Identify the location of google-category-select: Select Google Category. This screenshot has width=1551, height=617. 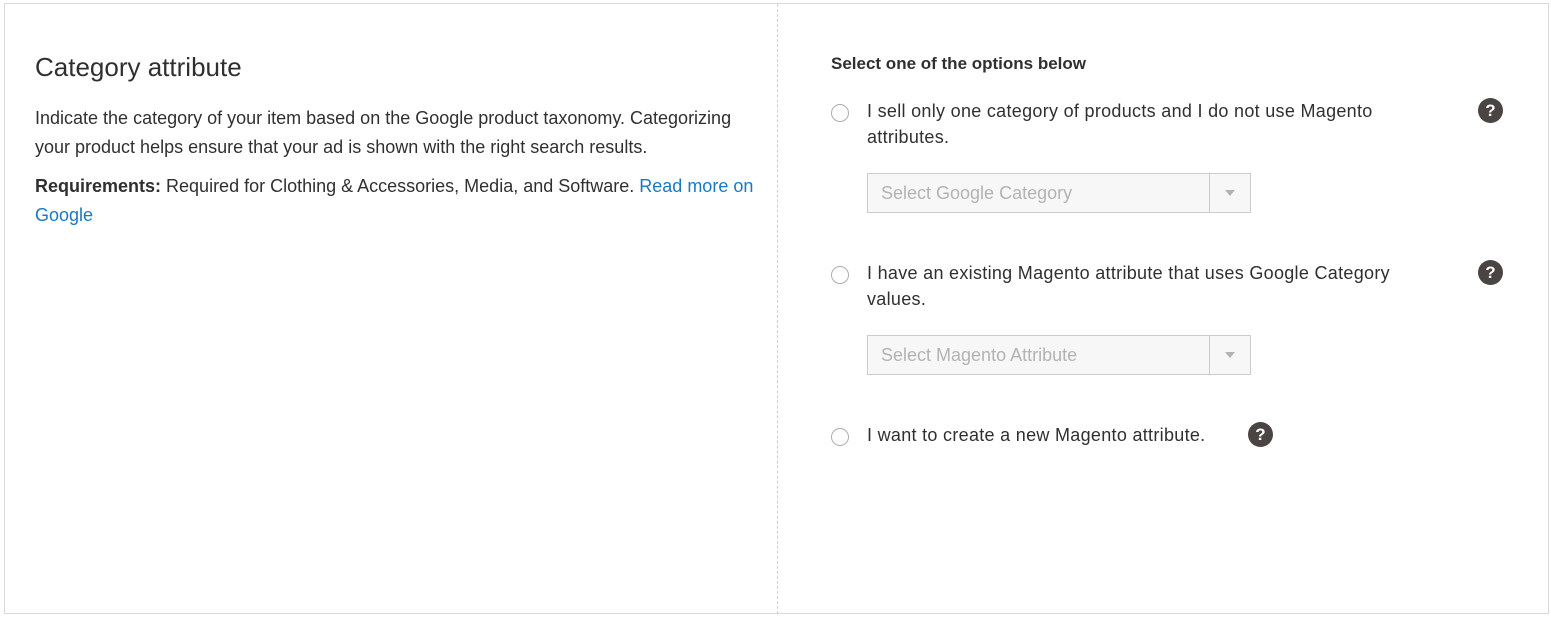
(1059, 193).